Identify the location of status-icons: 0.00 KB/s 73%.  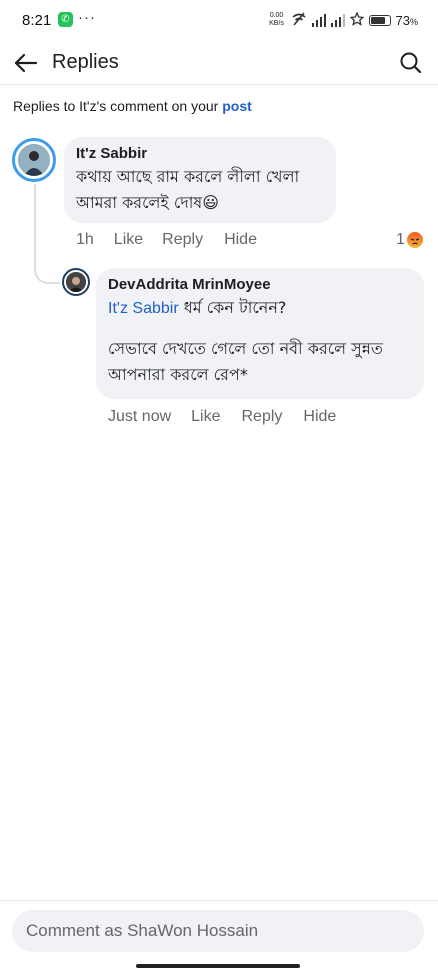
(343, 20).